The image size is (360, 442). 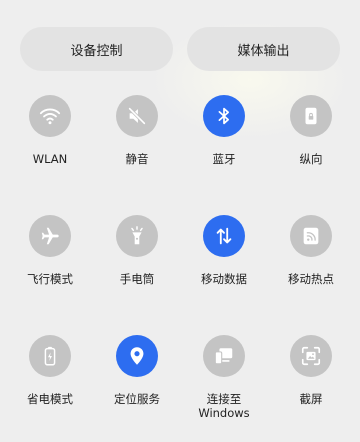 I want to click on tile-portrait: 纵向, so click(x=311, y=130).